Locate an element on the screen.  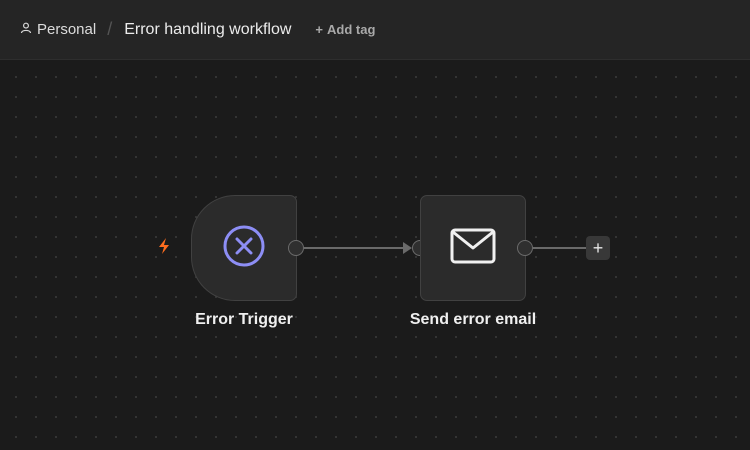
plus-icon: + is located at coordinates (319, 29).